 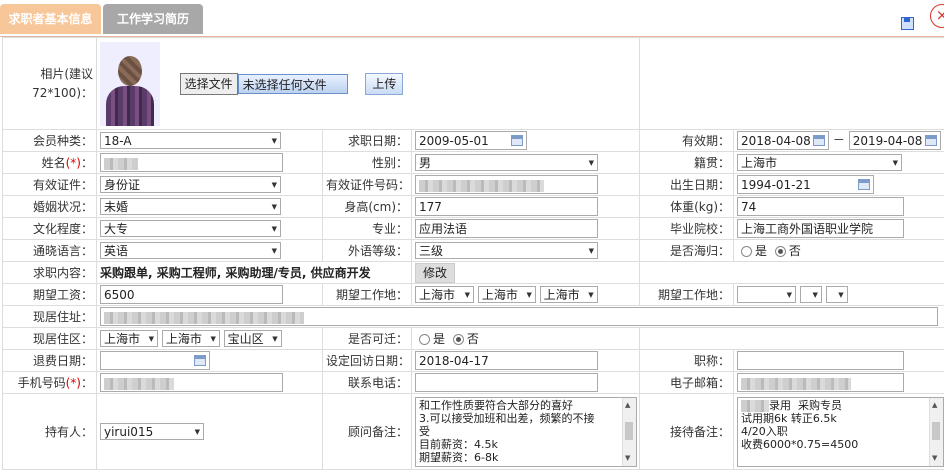 I want to click on holder-label: 持有人：, so click(x=49, y=431).